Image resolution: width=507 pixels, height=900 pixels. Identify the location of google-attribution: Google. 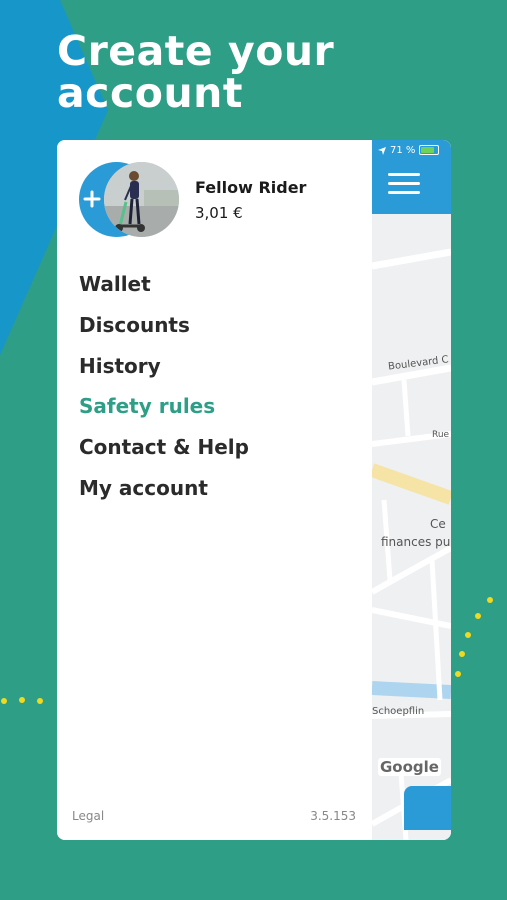
(409, 767).